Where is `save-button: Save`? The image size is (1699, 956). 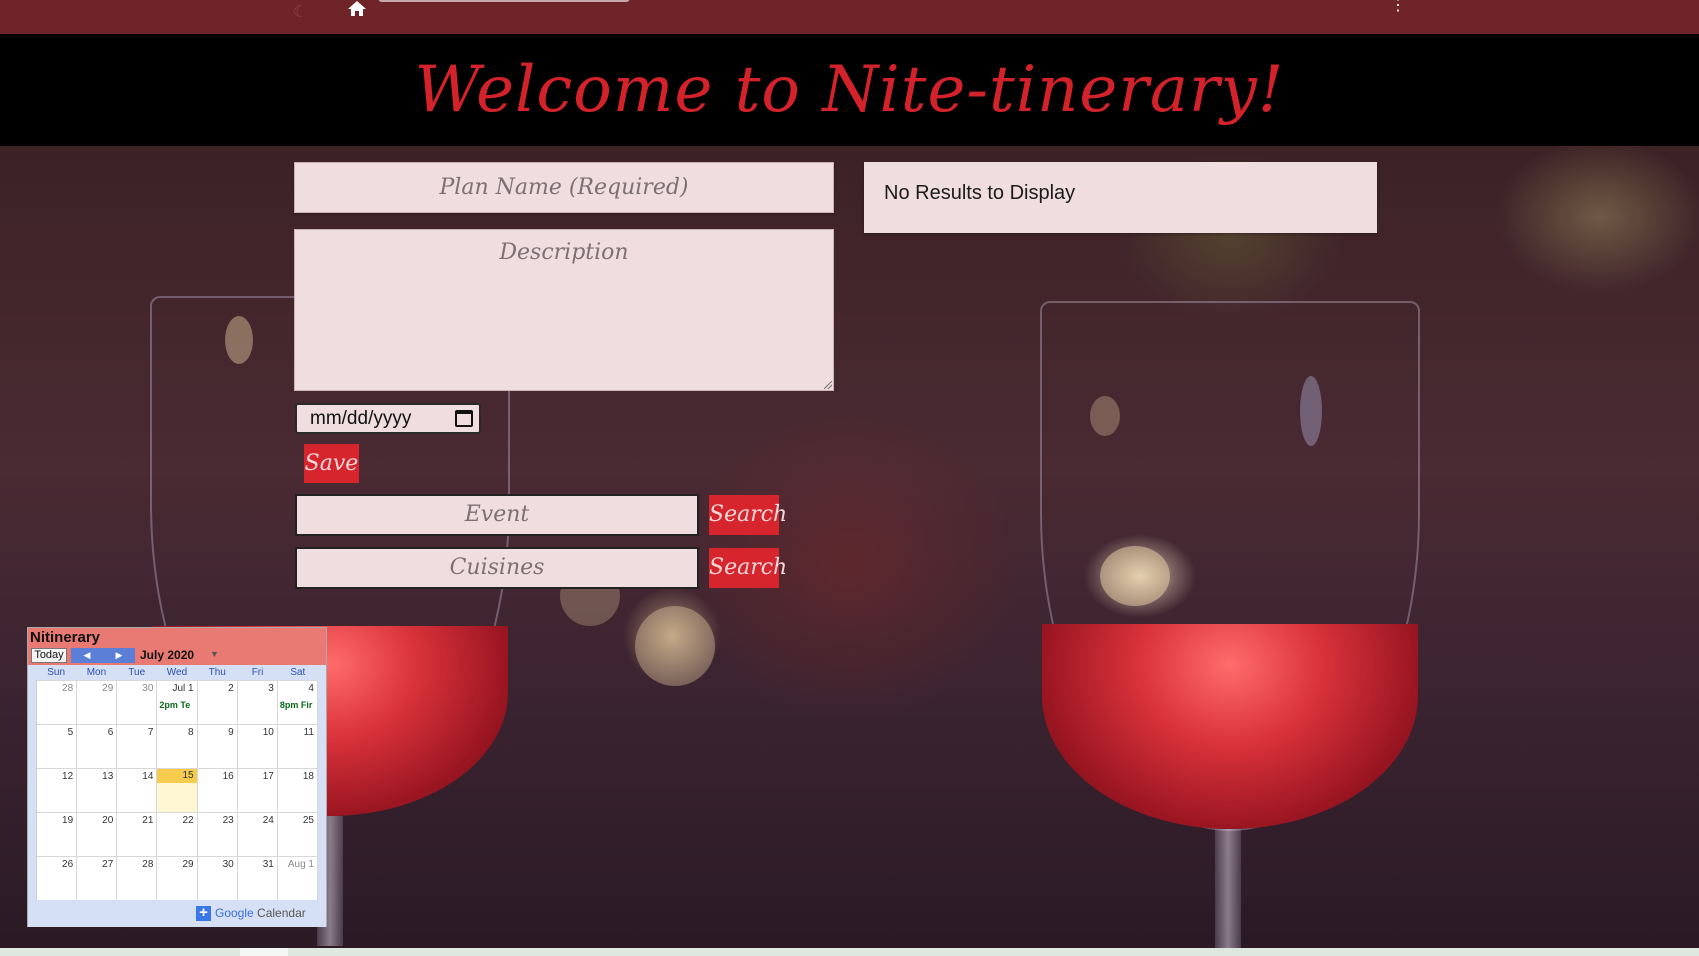 save-button: Save is located at coordinates (331, 463).